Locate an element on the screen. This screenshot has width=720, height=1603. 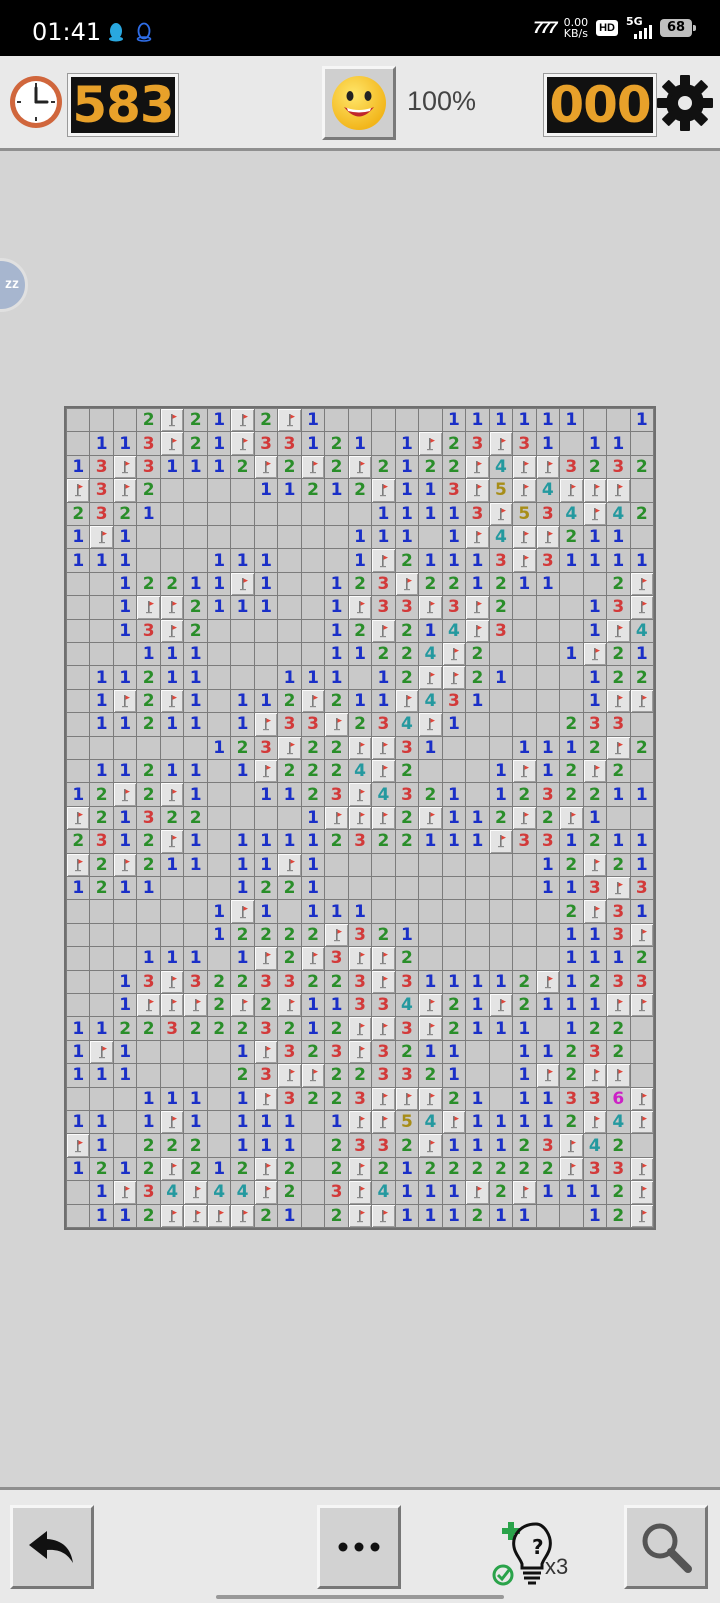
number-cell: 4 is located at coordinates (454, 630).